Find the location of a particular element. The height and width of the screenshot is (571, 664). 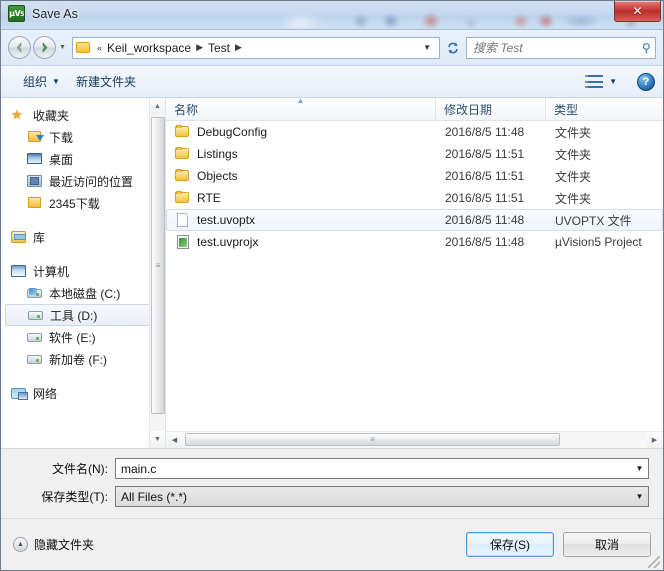

column-header-type: 类型 is located at coordinates (604, 109).